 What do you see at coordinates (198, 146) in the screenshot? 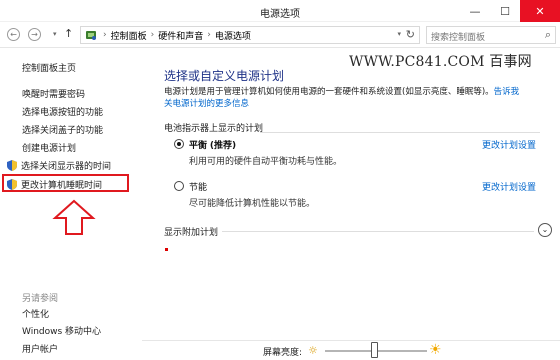
I see `plan-balanced-title: 平衡` at bounding box center [198, 146].